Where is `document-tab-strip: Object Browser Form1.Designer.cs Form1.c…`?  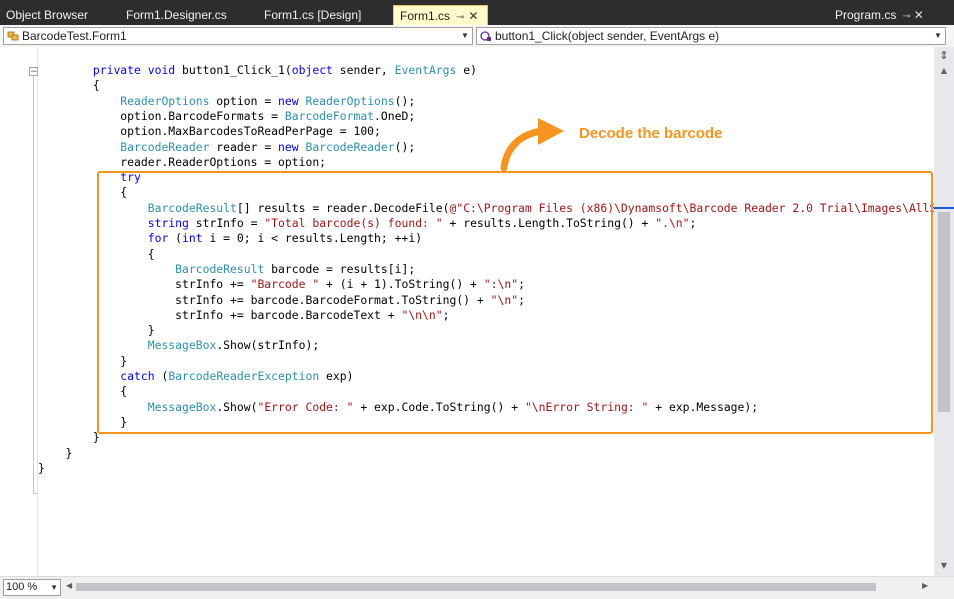 document-tab-strip: Object Browser Form1.Designer.cs Form1.c… is located at coordinates (477, 12).